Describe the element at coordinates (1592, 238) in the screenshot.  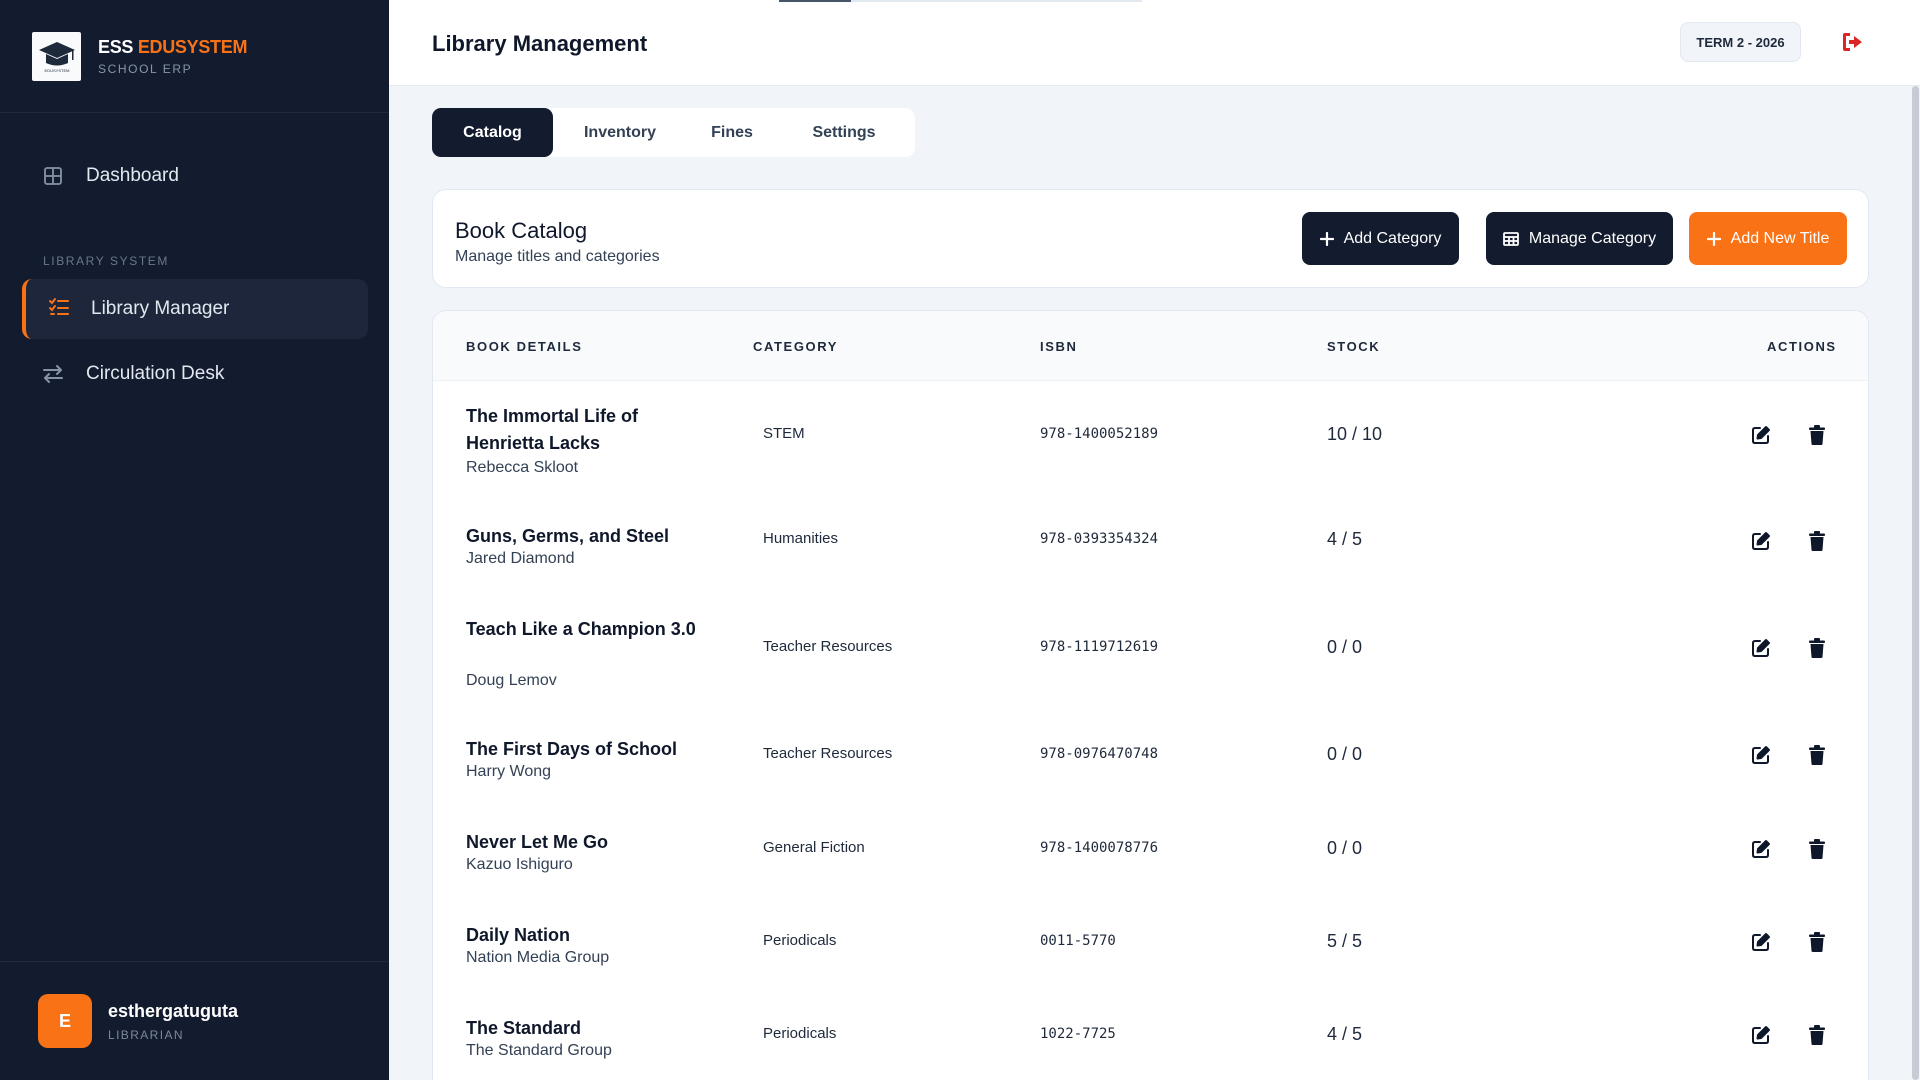
I see `button-label: Manage Category` at that location.